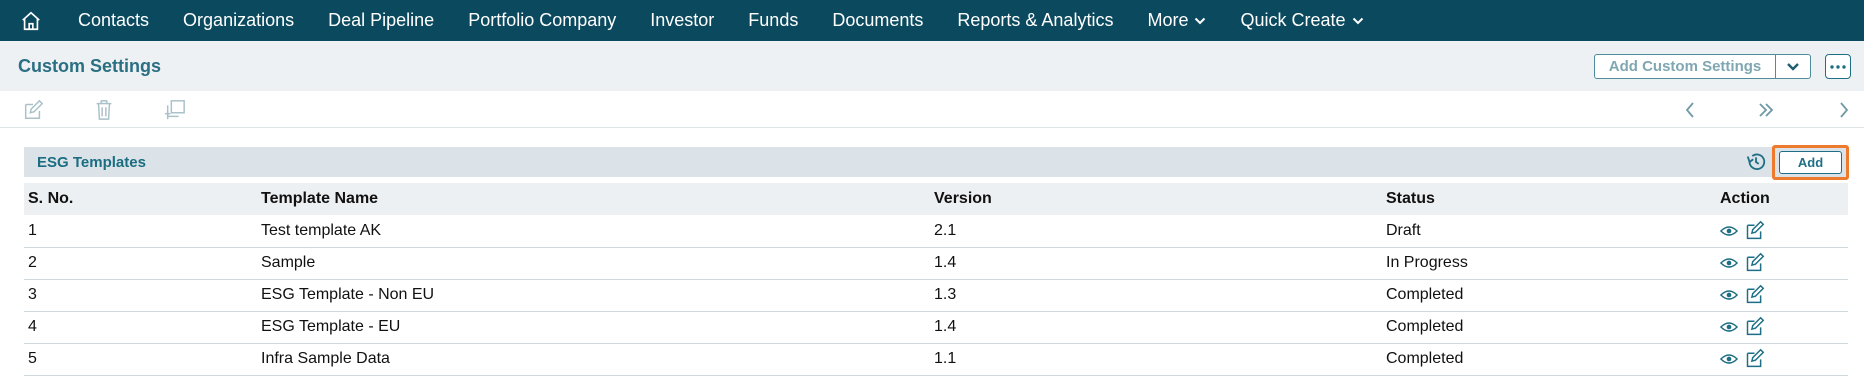 This screenshot has height=378, width=1864. What do you see at coordinates (1690, 110) in the screenshot?
I see `first-page-button` at bounding box center [1690, 110].